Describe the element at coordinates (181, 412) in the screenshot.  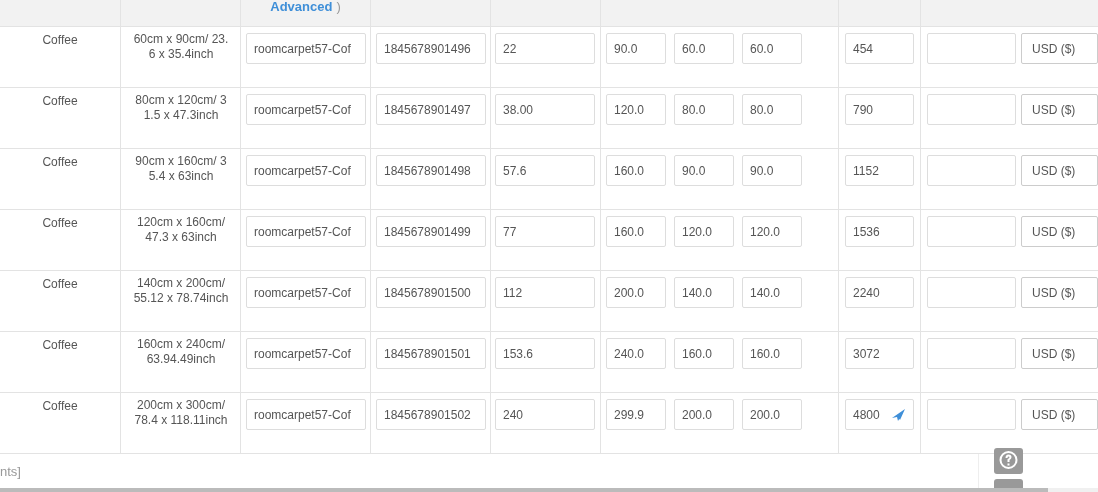
I see `size-cell-text: 200cm x 300cm/ 78.4 x 118.11inch` at that location.